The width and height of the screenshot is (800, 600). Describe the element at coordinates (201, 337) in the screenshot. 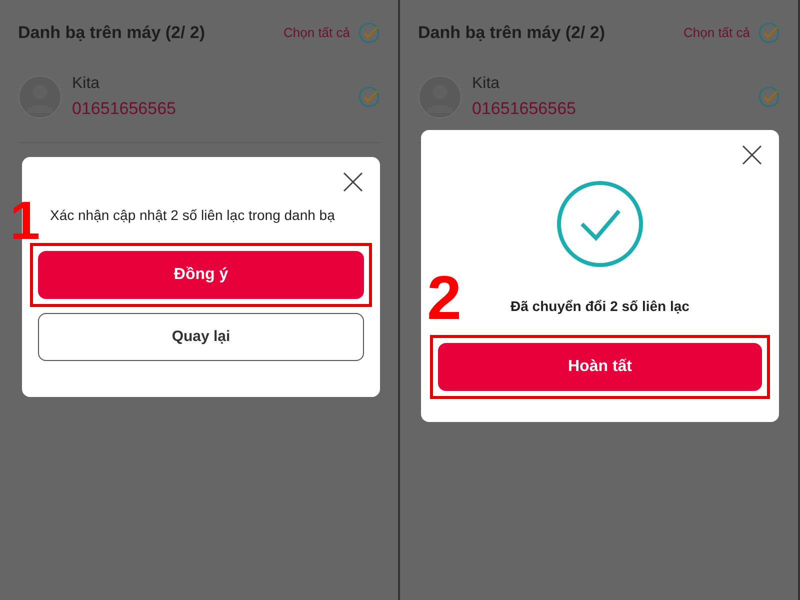

I see `back-button: Quay lại` at that location.